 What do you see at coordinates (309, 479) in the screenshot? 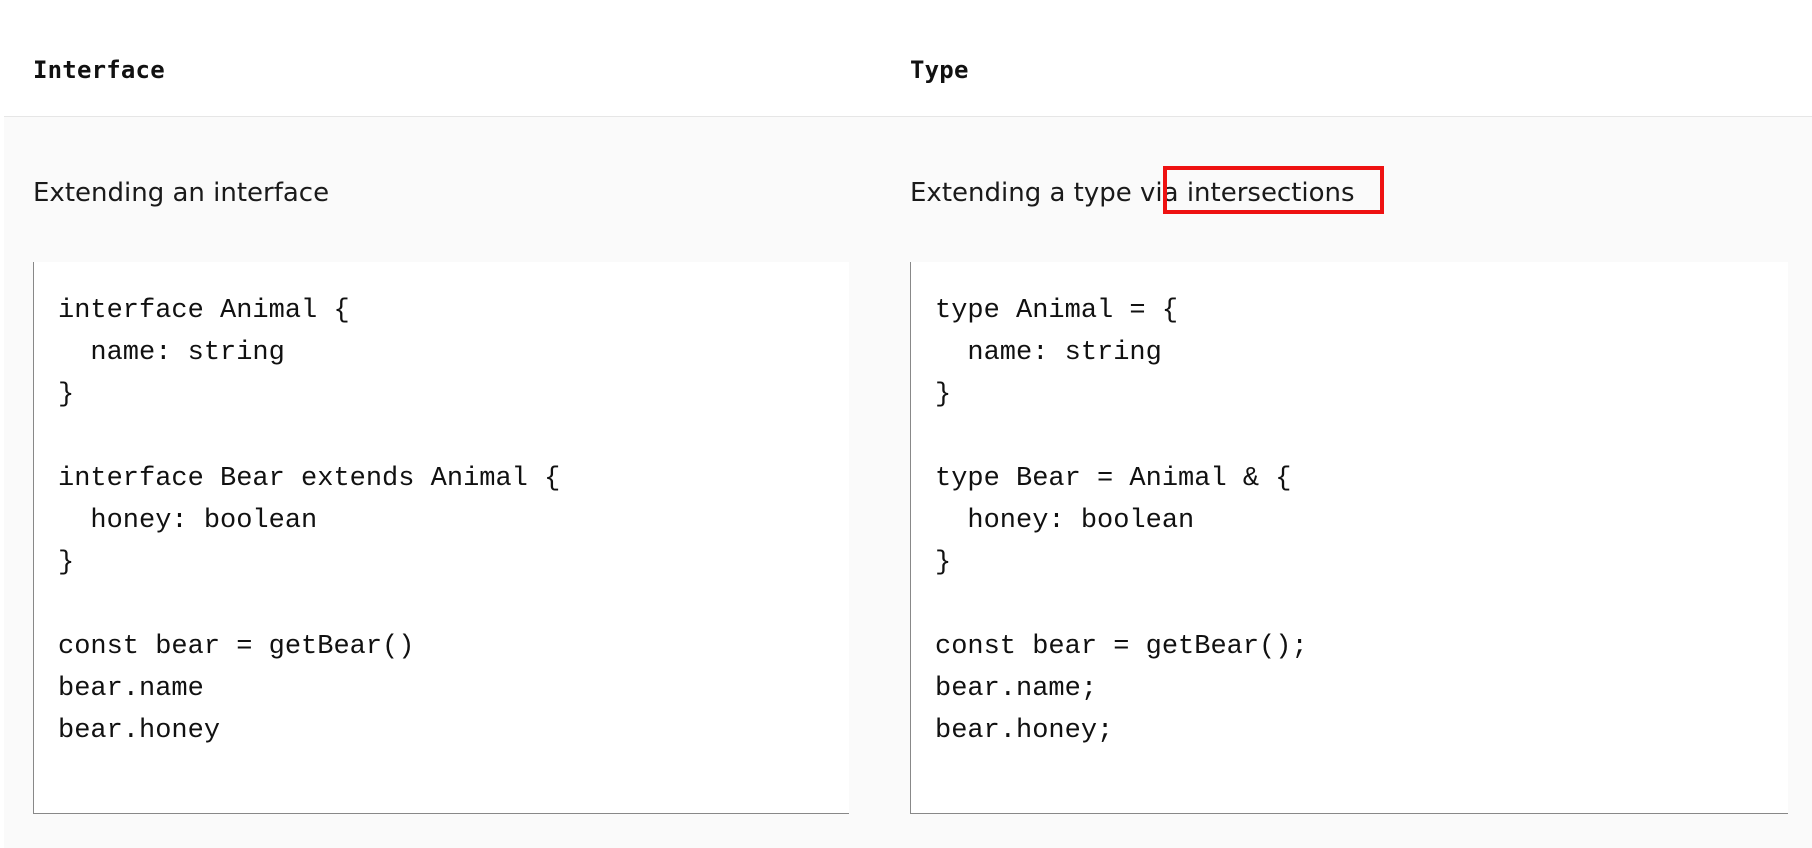
I see `code-line: interface Bear extends Animal {` at bounding box center [309, 479].